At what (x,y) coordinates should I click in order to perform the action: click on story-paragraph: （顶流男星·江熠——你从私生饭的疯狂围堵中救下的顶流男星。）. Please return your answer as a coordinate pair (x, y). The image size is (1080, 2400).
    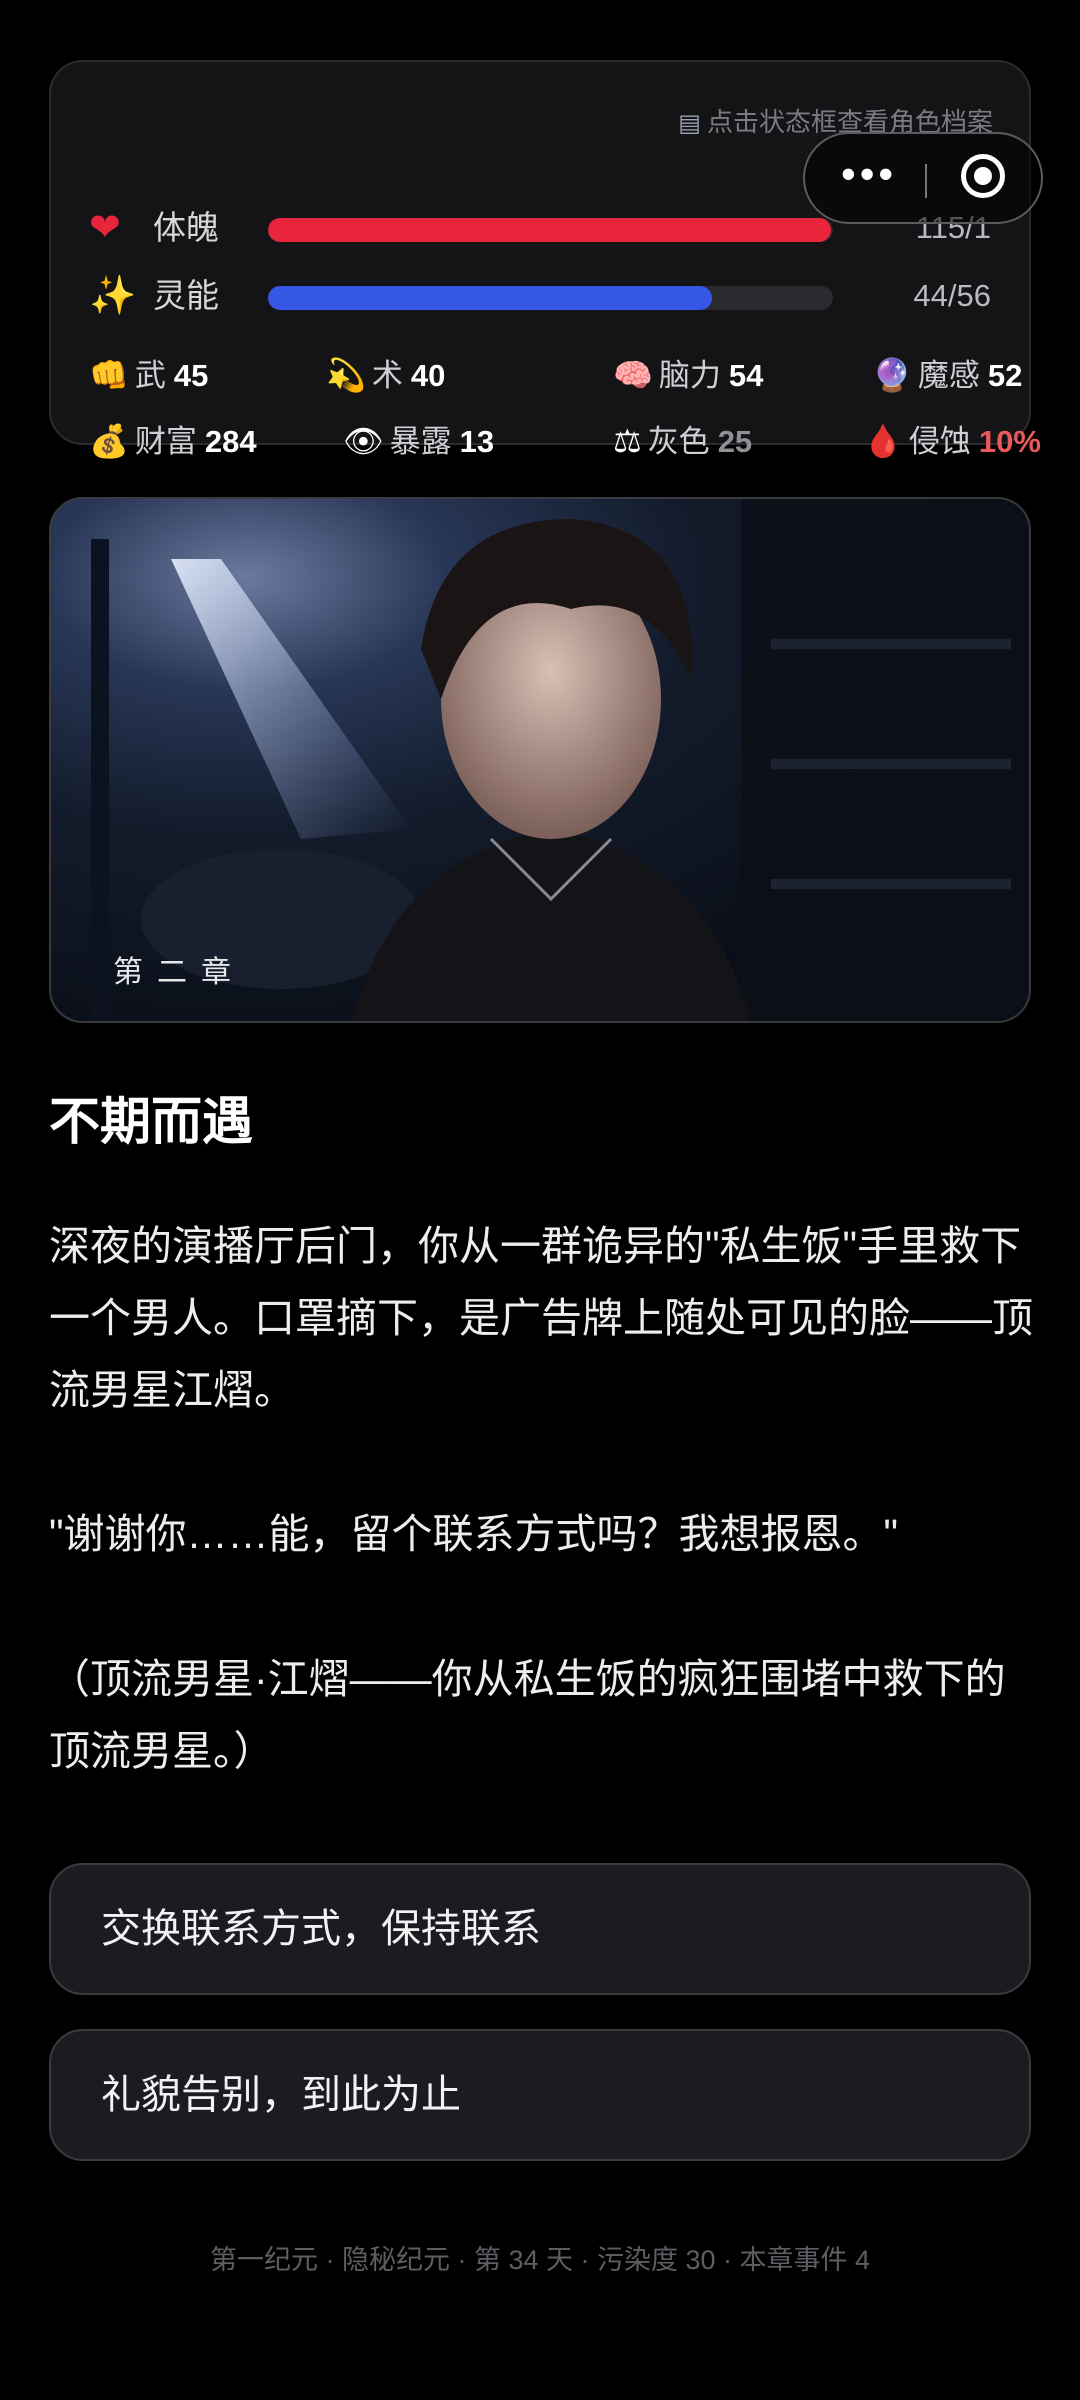
    Looking at the image, I should click on (527, 1715).